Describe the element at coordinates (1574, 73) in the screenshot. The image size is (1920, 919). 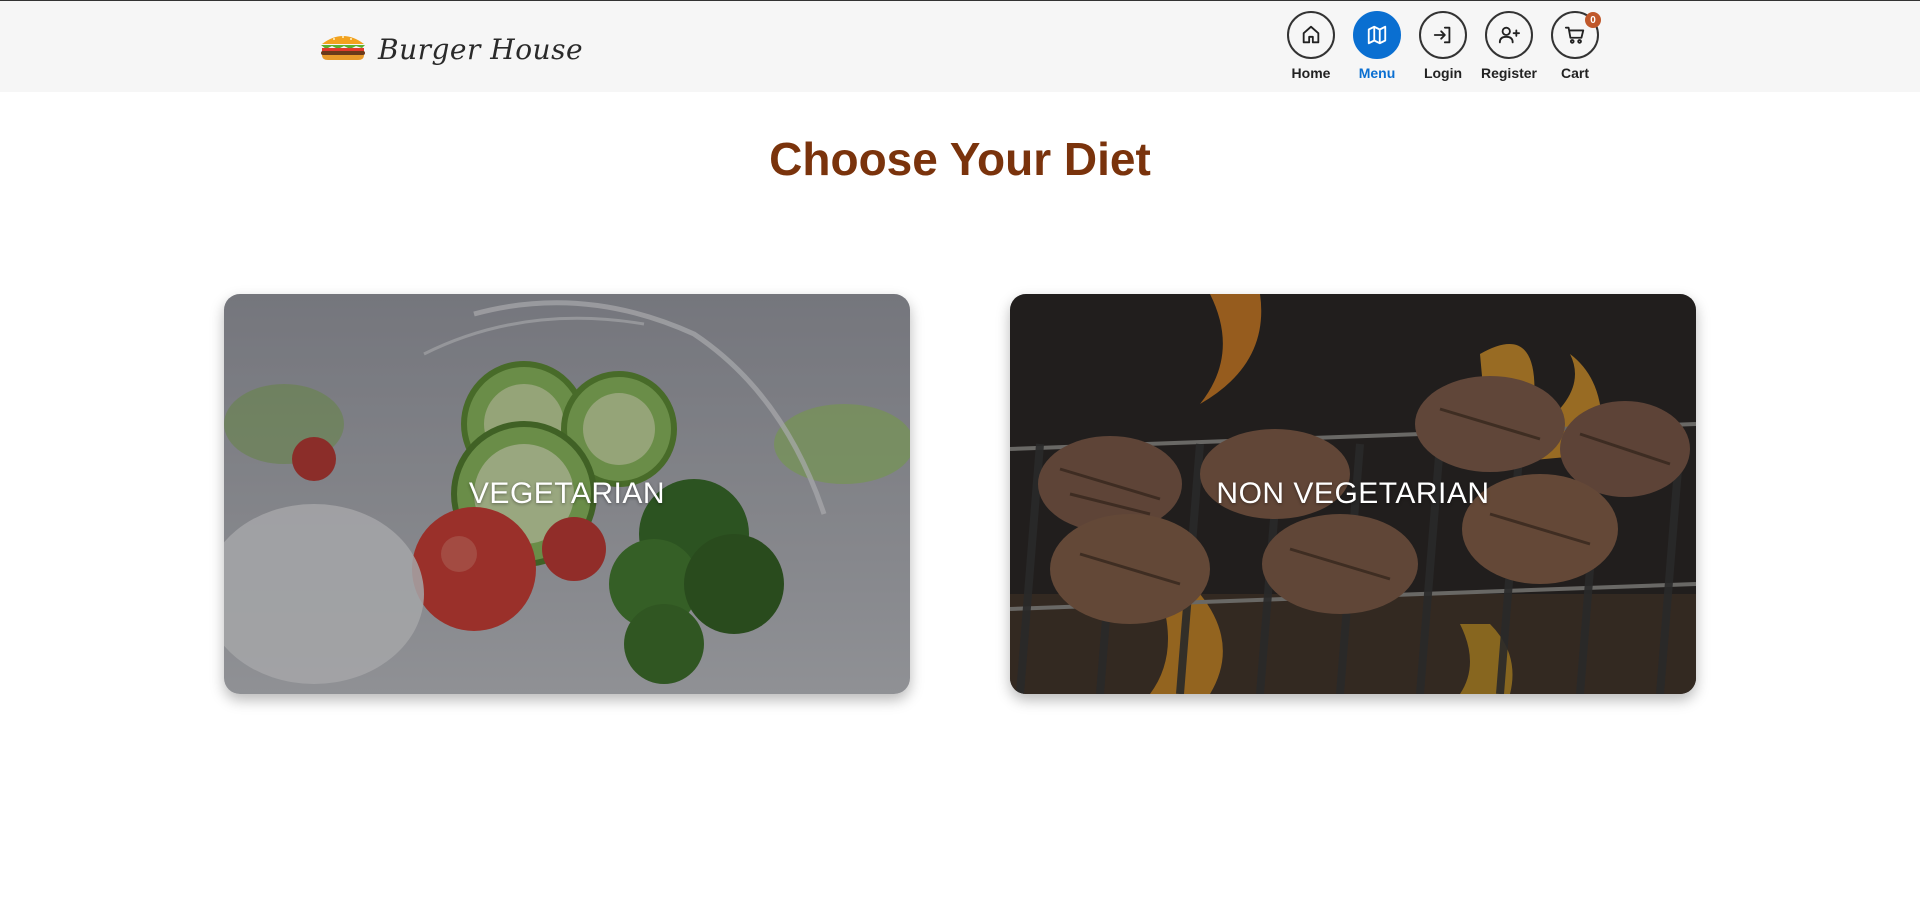
I see `nav-cart-label: Cart` at that location.